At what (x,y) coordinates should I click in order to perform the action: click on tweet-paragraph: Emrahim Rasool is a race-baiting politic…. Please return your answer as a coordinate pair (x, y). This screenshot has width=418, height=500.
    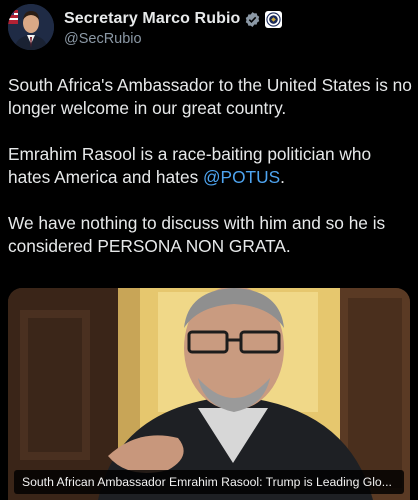
    Looking at the image, I should click on (210, 166).